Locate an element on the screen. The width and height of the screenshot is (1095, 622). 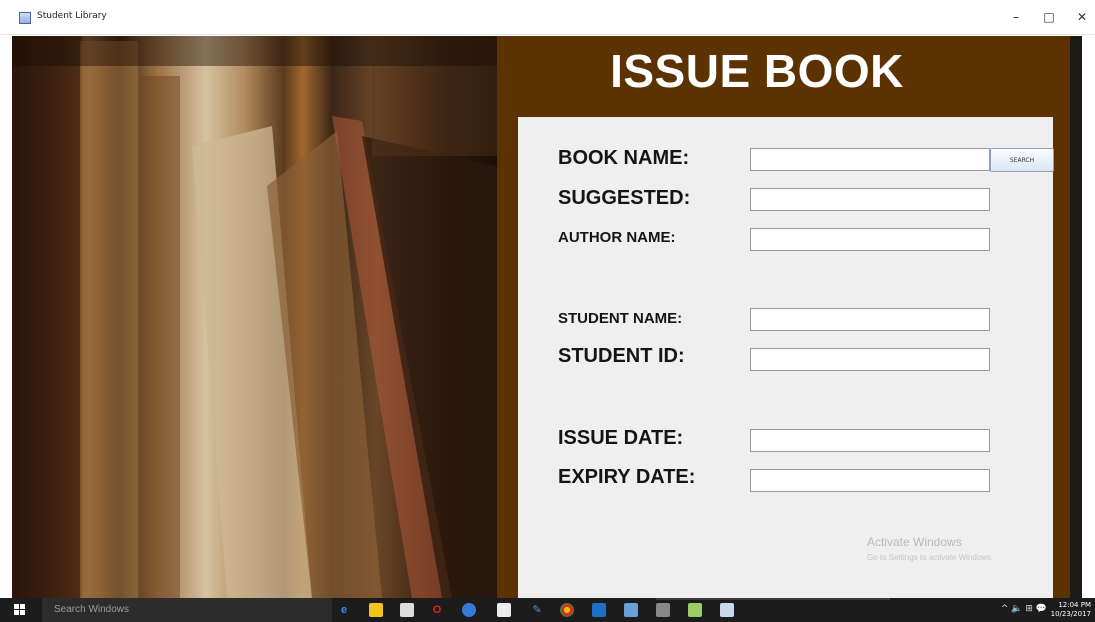
taskbar-search-placeholder: Search Windows is located at coordinates (92, 609).